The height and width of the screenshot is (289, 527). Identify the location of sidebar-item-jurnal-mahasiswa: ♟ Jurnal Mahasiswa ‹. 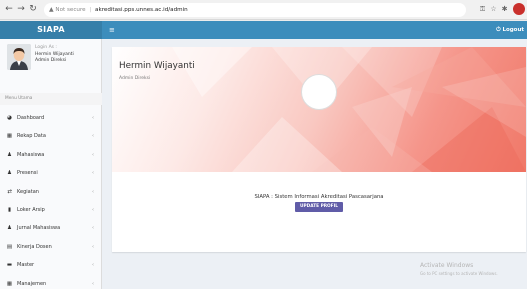
(51, 228).